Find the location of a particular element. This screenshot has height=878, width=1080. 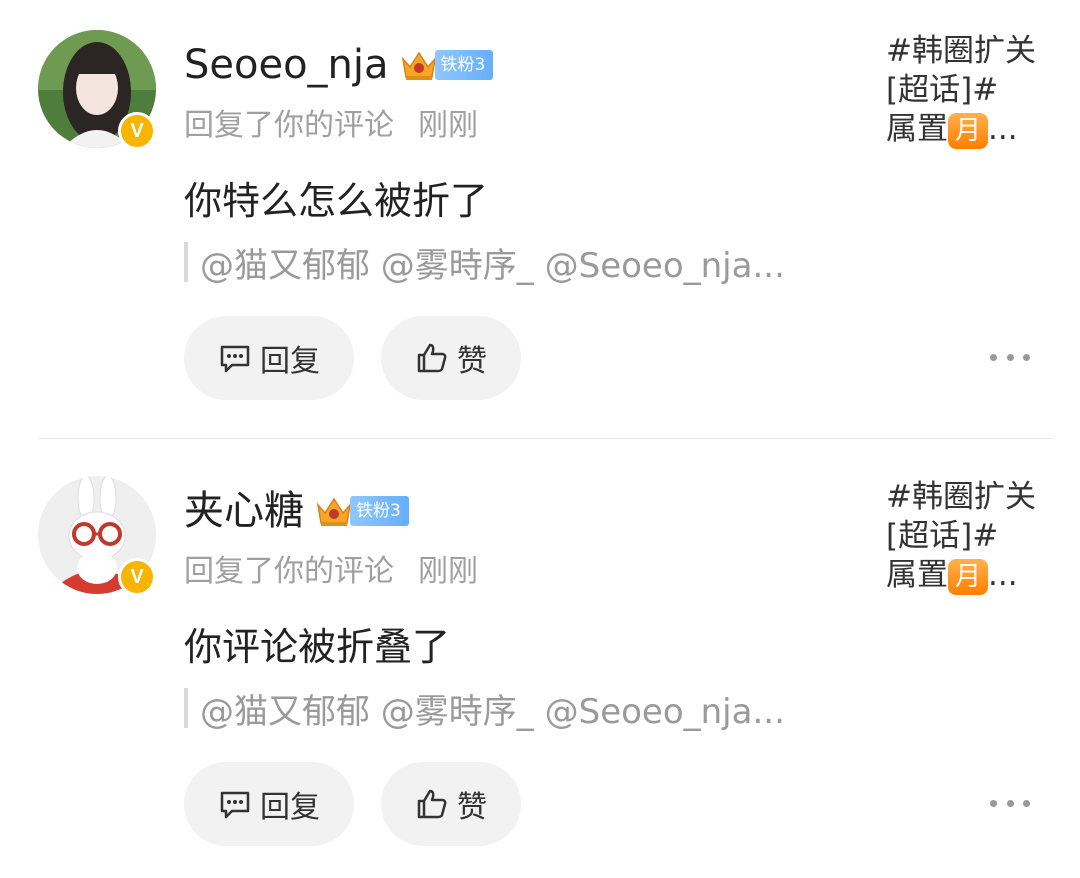

comment-text: 你特么怎么被折了 is located at coordinates (336, 197).